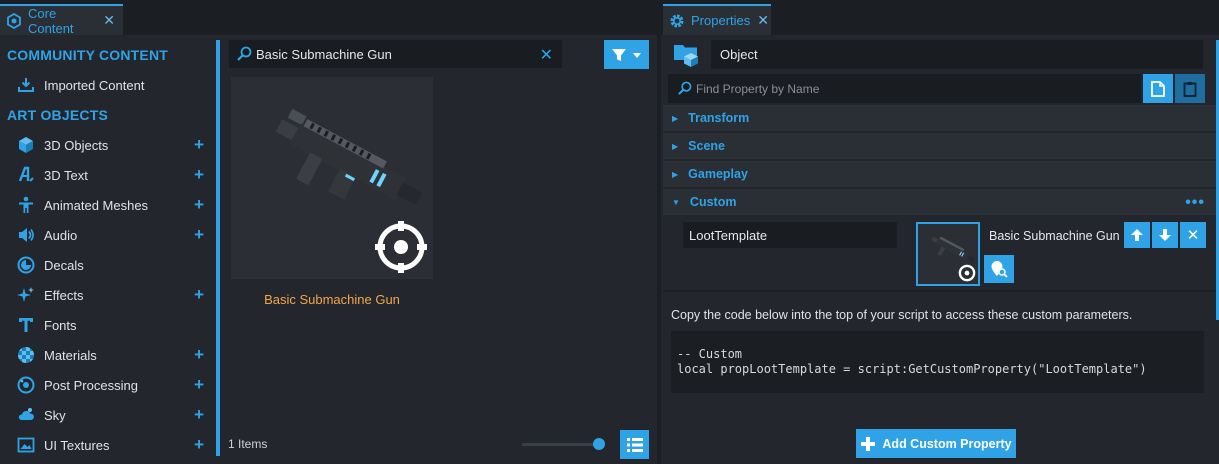 The height and width of the screenshot is (464, 1219). Describe the element at coordinates (64, 265) in the screenshot. I see `sidebar-item-label: Decals` at that location.